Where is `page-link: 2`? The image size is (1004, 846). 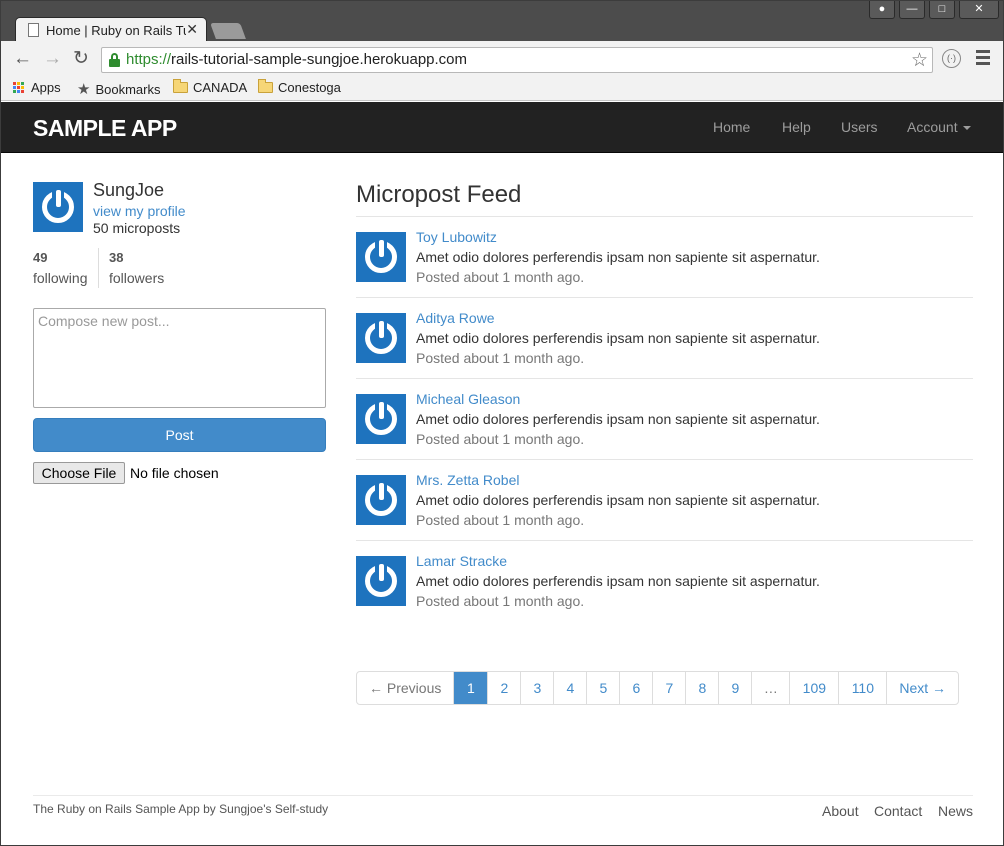 page-link: 2 is located at coordinates (505, 688).